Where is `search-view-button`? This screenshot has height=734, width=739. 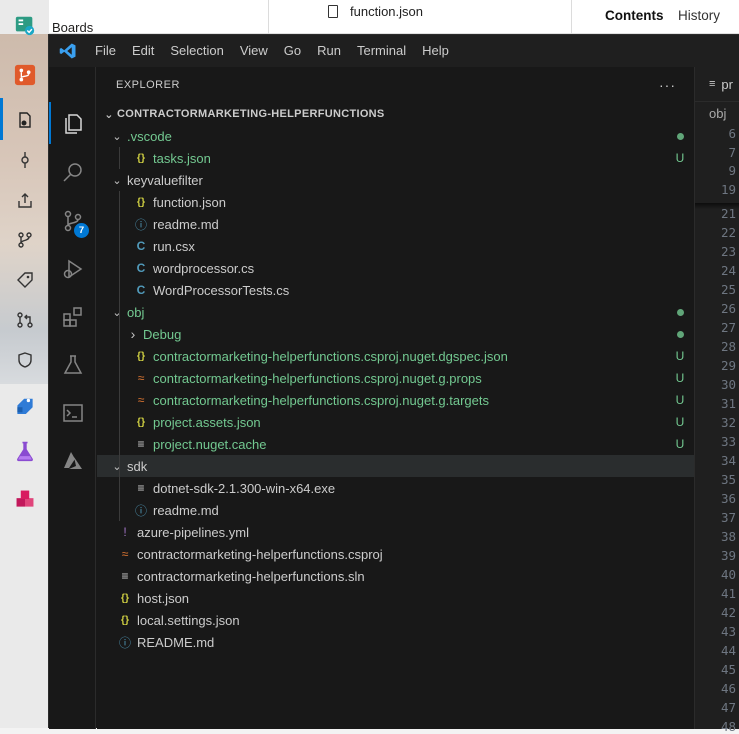 search-view-button is located at coordinates (72, 173).